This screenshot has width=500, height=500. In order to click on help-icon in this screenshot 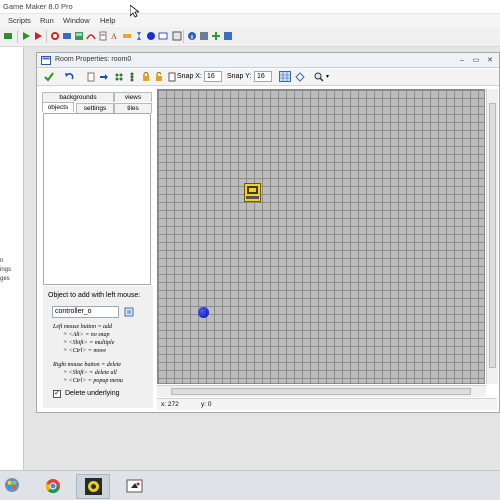, I will do `click(228, 36)`.